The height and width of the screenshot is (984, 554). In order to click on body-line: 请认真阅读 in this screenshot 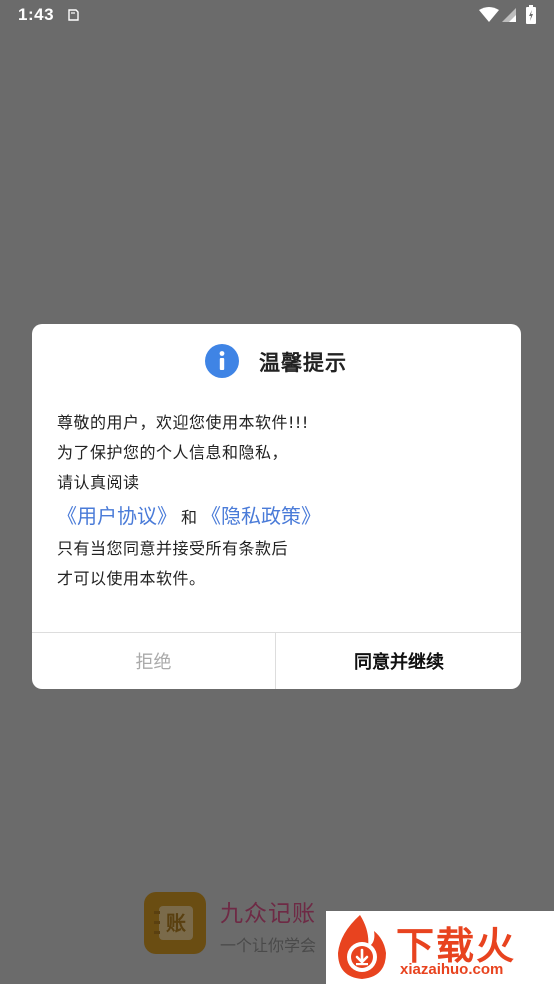, I will do `click(98, 482)`.